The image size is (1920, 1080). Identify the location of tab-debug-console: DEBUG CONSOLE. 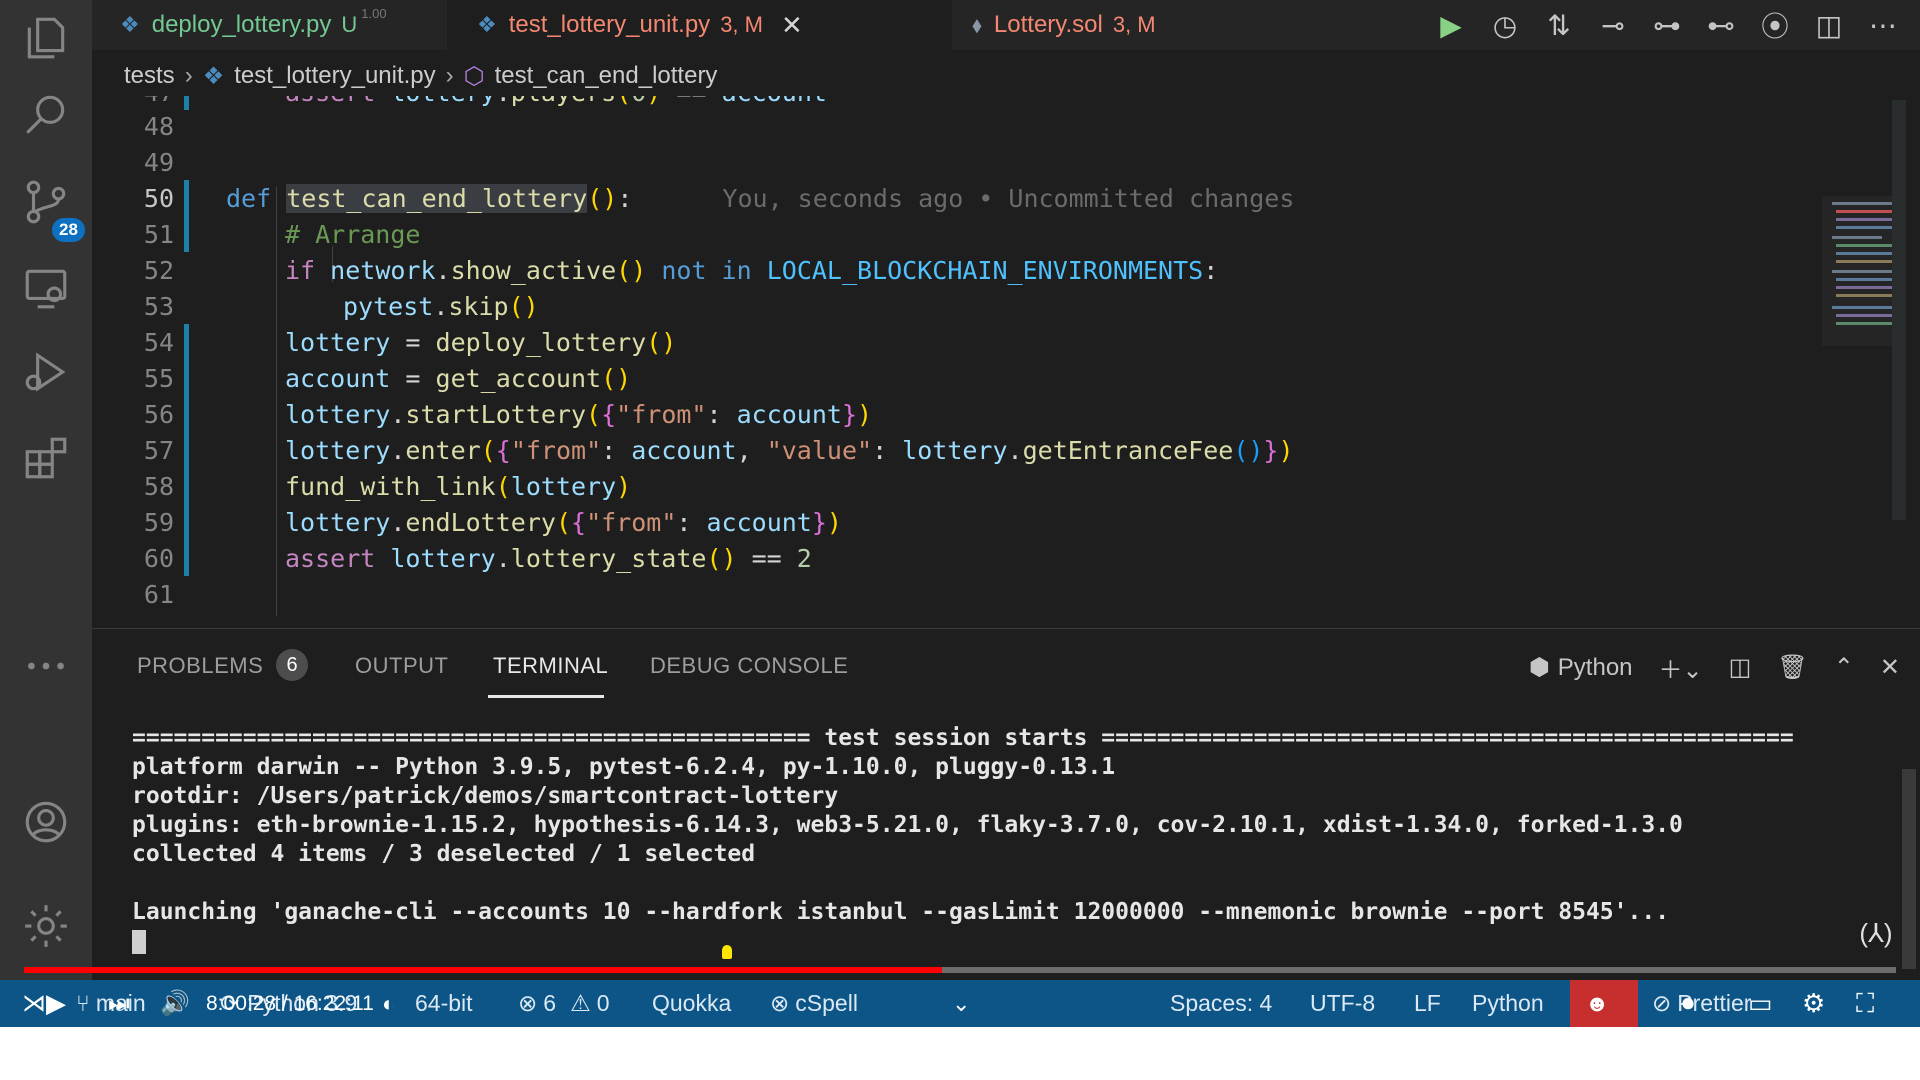
(749, 666).